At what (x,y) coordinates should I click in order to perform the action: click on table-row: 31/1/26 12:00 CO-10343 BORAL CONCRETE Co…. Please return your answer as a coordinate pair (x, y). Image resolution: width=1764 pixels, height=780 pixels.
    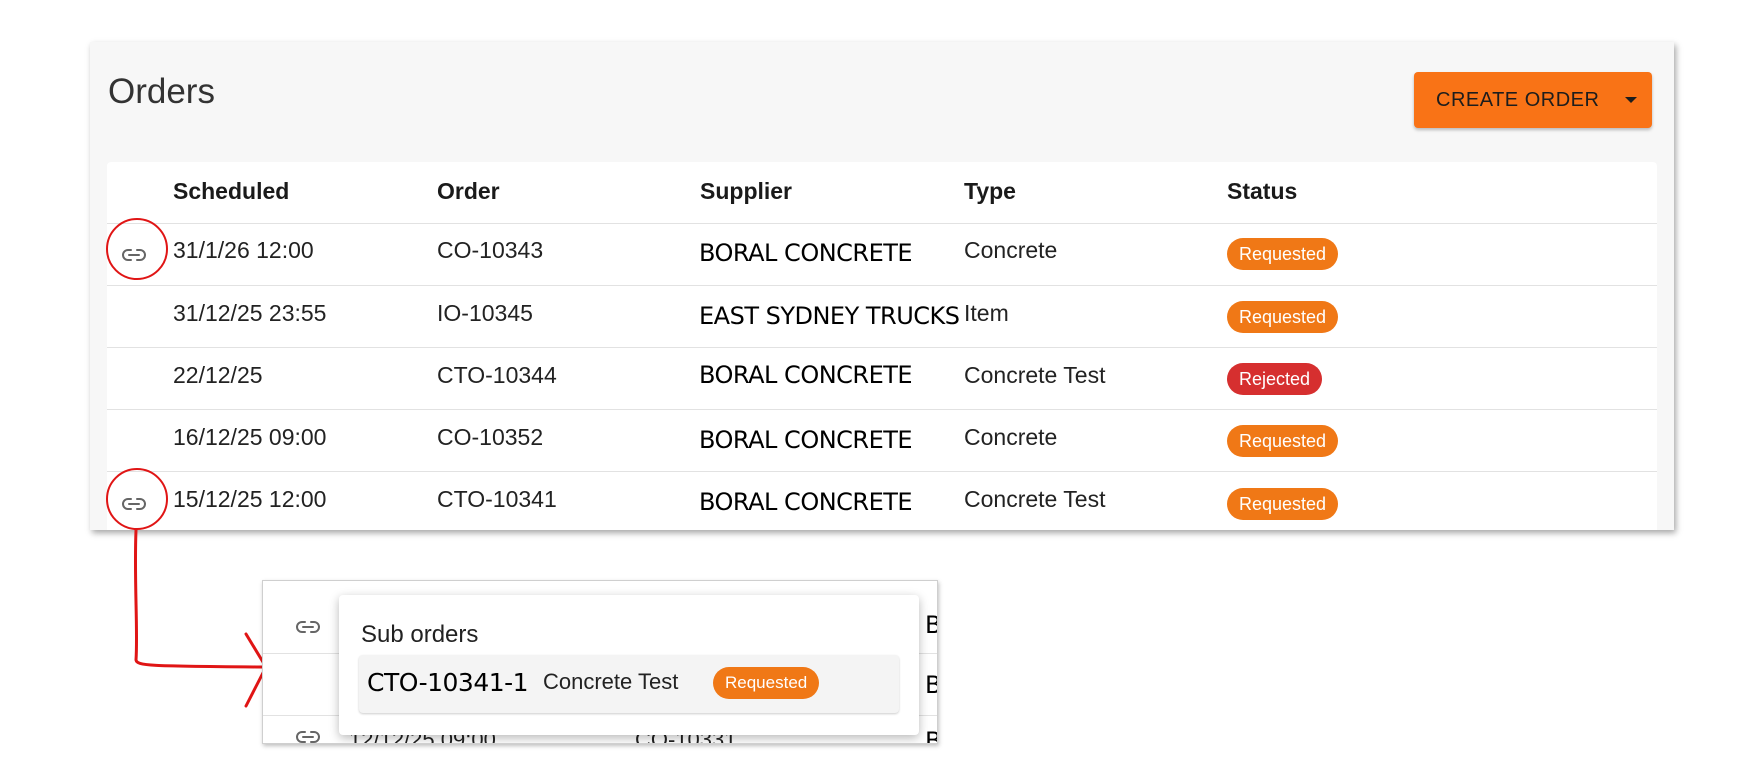
    Looking at the image, I should click on (882, 255).